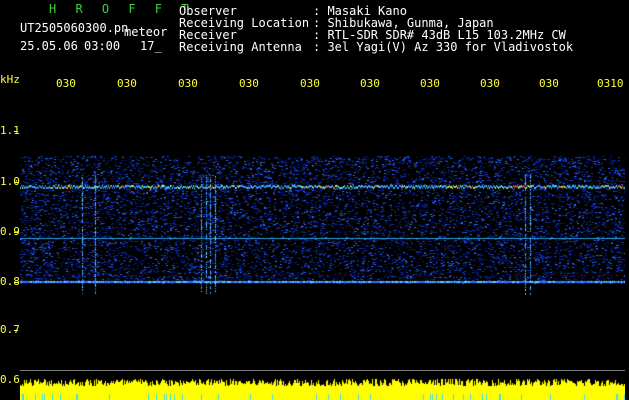 This screenshot has width=629, height=400. What do you see at coordinates (443, 47) in the screenshot?
I see `antenna-value: : 3el Yagi(V) Az 330 for Vladivostok` at bounding box center [443, 47].